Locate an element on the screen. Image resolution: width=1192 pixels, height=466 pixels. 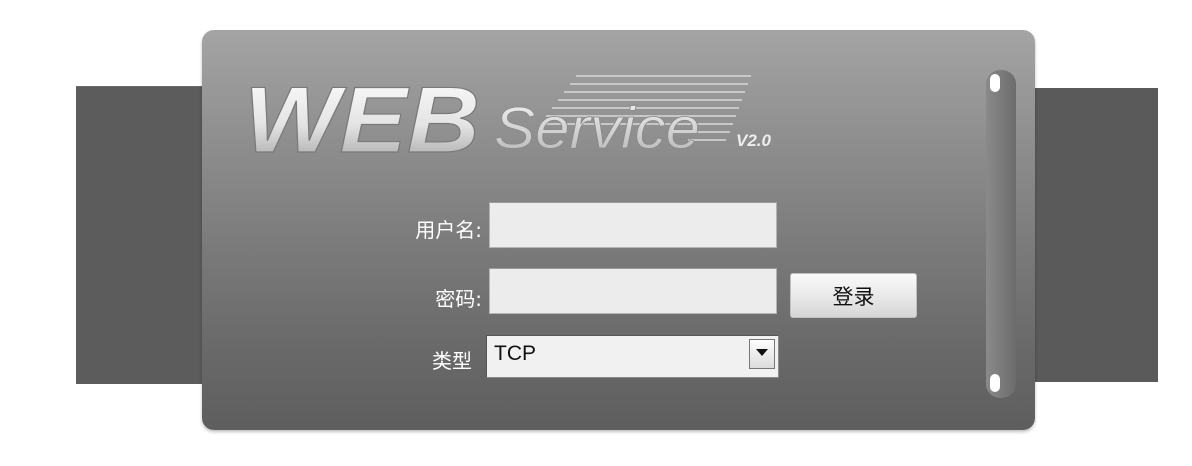
type-select: TCP is located at coordinates (632, 356).